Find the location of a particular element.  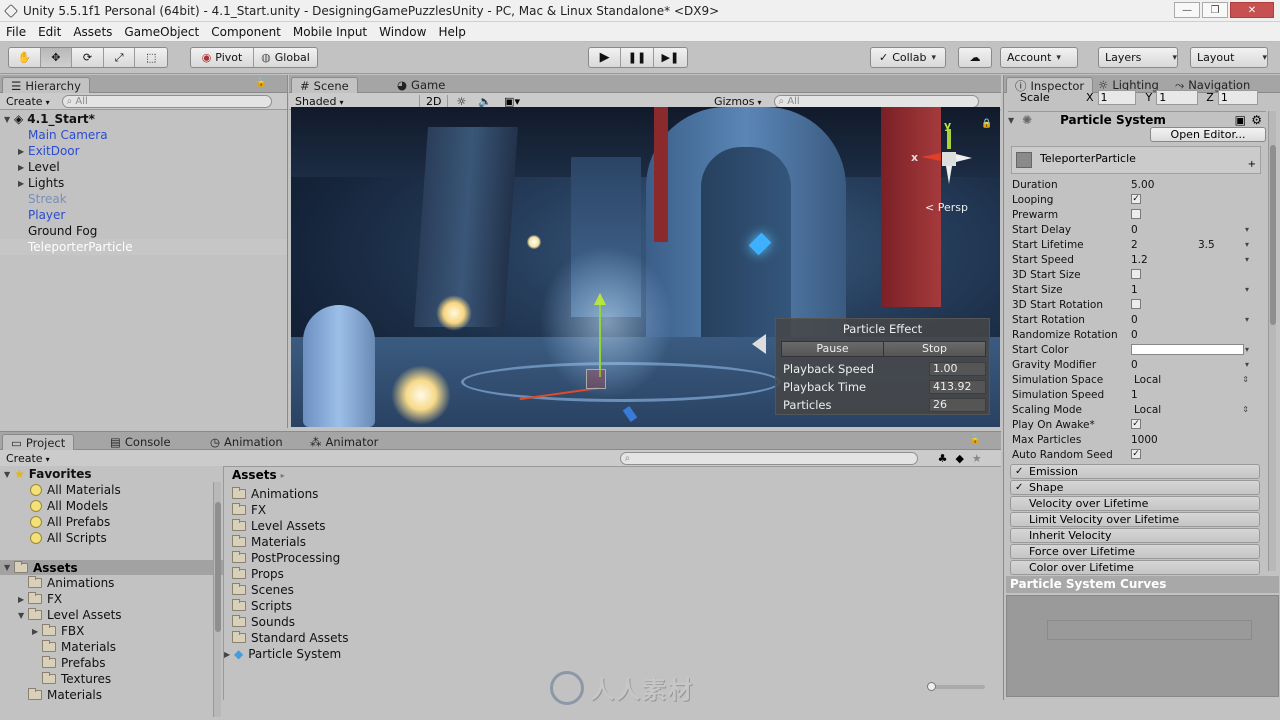

hierarchy-item: Streak is located at coordinates (143, 199).